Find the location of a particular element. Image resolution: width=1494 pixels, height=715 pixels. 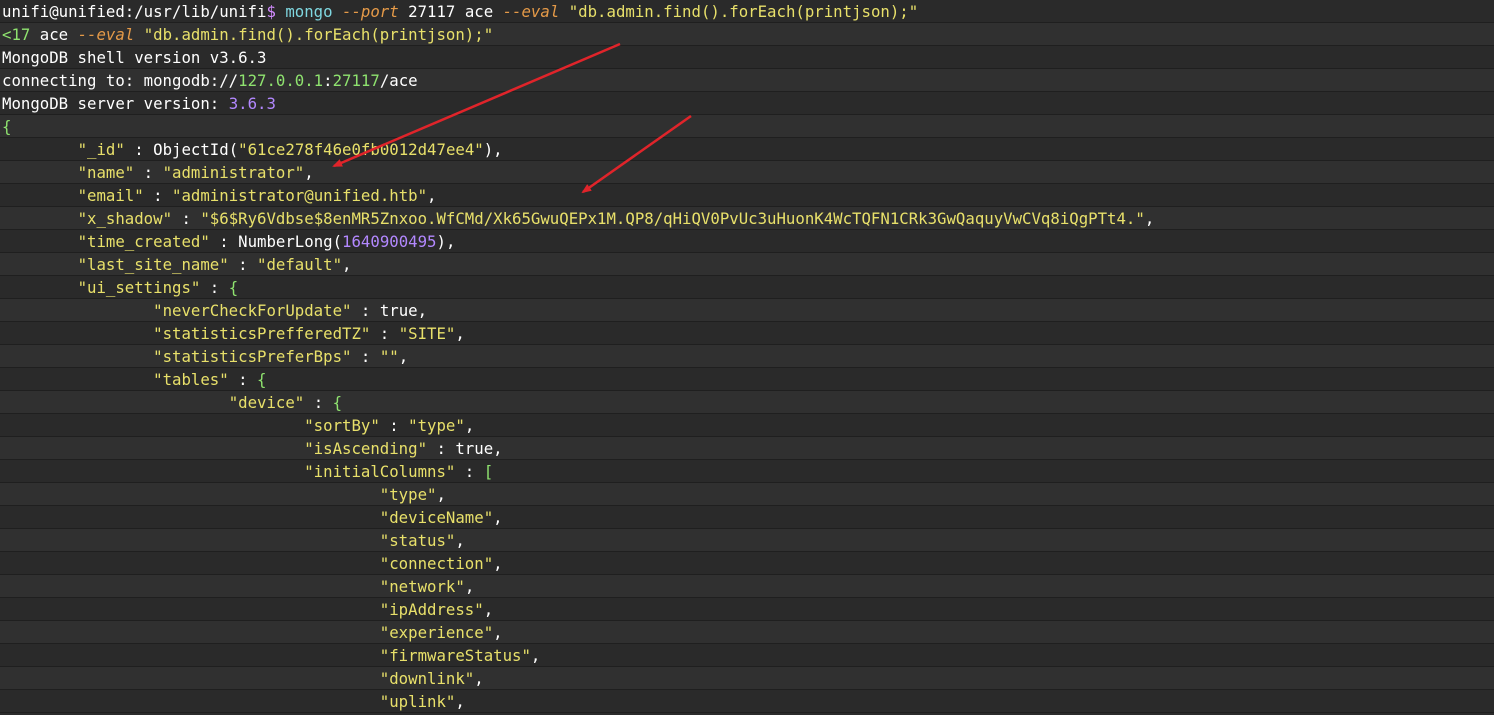

terminal-text-segment: "connection" is located at coordinates (436, 563).